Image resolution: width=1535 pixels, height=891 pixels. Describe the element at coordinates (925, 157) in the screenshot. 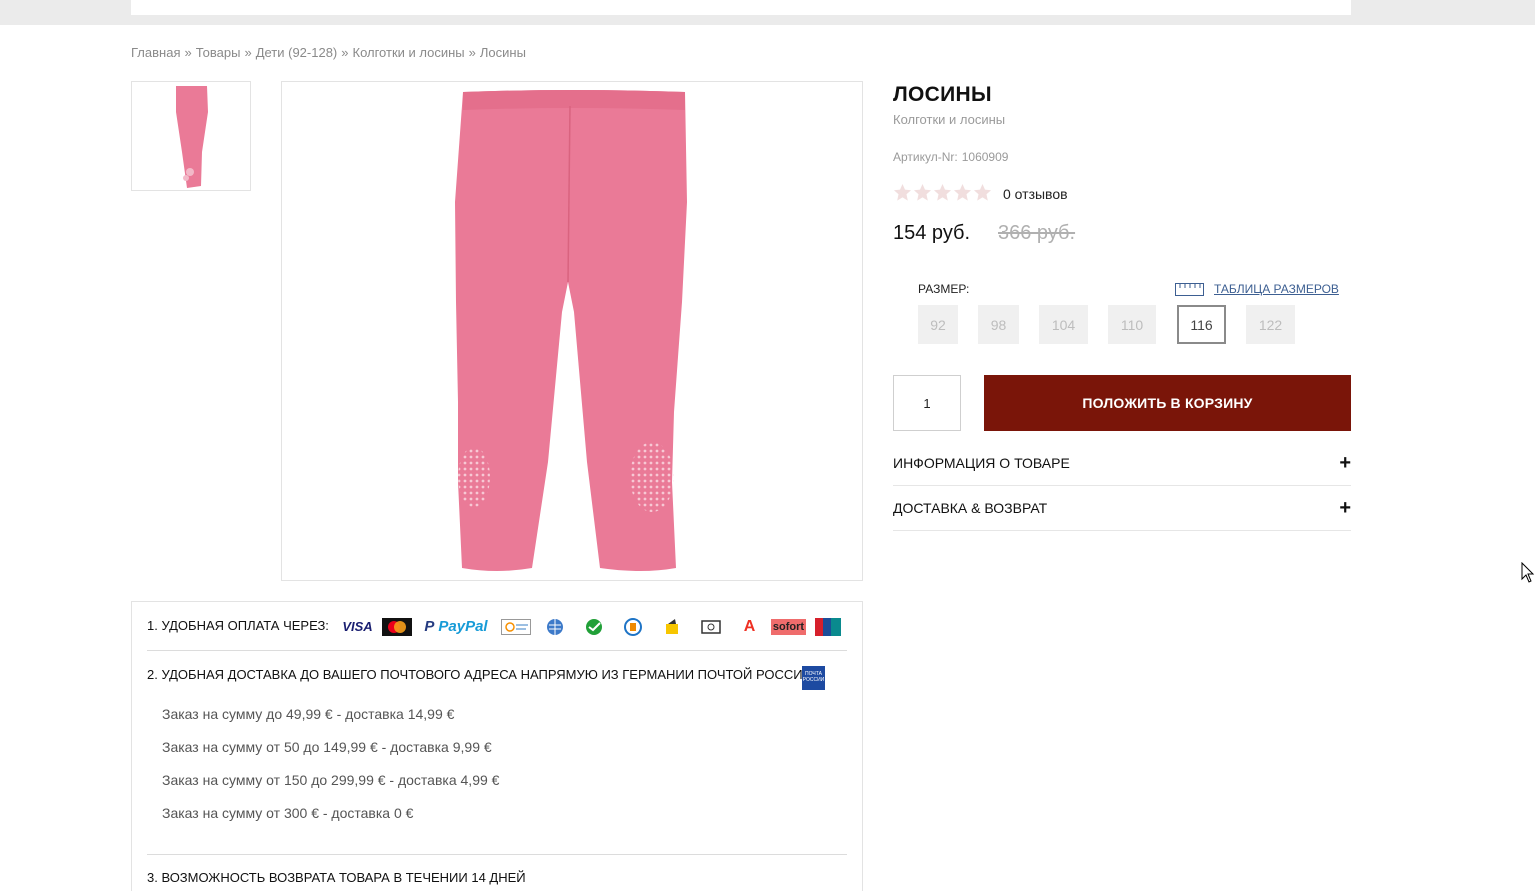

I see `sku-label: Артикул-Nr:` at that location.